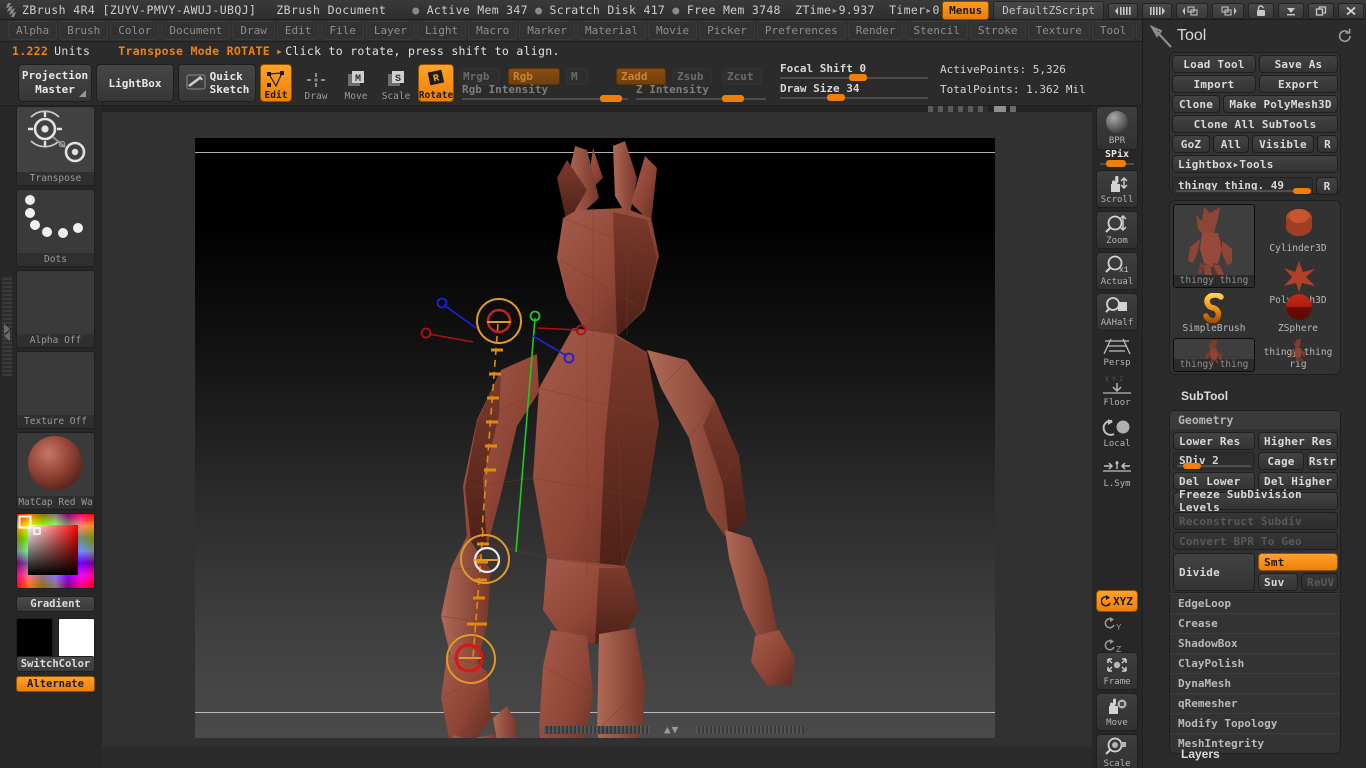 This screenshot has height=768, width=1366. I want to click on section-shadowbox: ShadowBox, so click(1255, 643).